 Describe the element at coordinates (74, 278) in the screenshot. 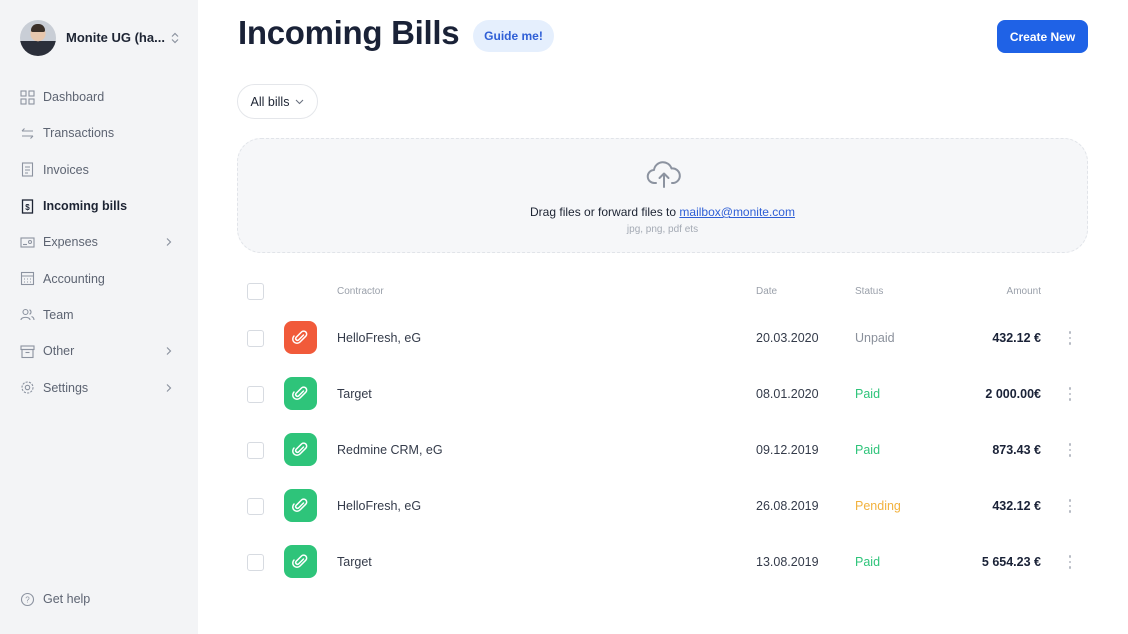

I see `sidebar-item-label: Accounting` at that location.